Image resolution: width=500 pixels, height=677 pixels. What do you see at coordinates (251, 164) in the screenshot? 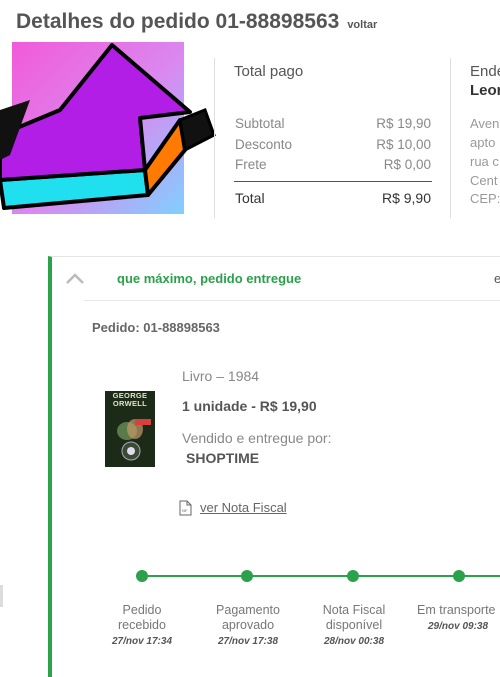
I see `shipping-label: Frete` at bounding box center [251, 164].